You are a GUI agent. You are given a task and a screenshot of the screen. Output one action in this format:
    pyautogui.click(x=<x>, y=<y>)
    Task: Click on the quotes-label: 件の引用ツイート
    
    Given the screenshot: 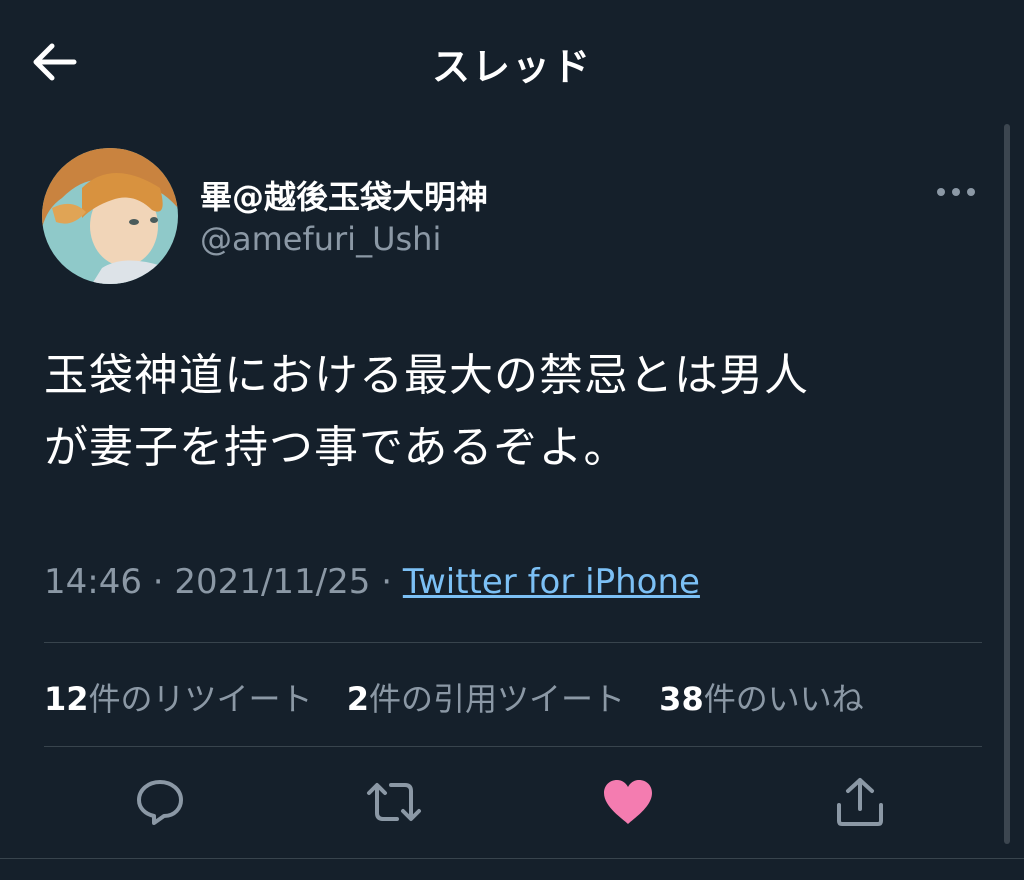 What is the action you would take?
    pyautogui.click(x=496, y=699)
    